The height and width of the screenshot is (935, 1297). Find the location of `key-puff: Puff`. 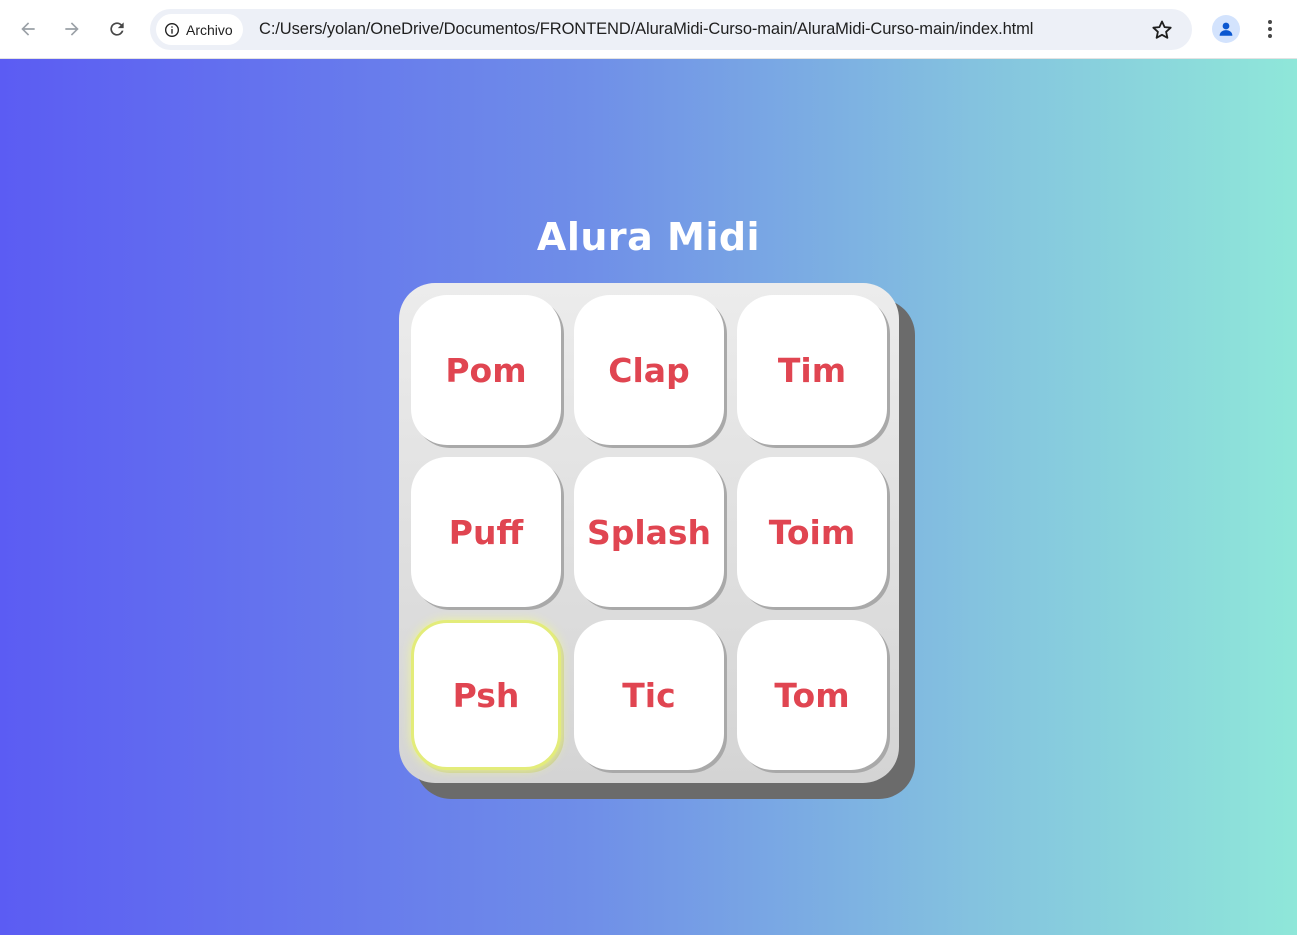

key-puff: Puff is located at coordinates (486, 532).